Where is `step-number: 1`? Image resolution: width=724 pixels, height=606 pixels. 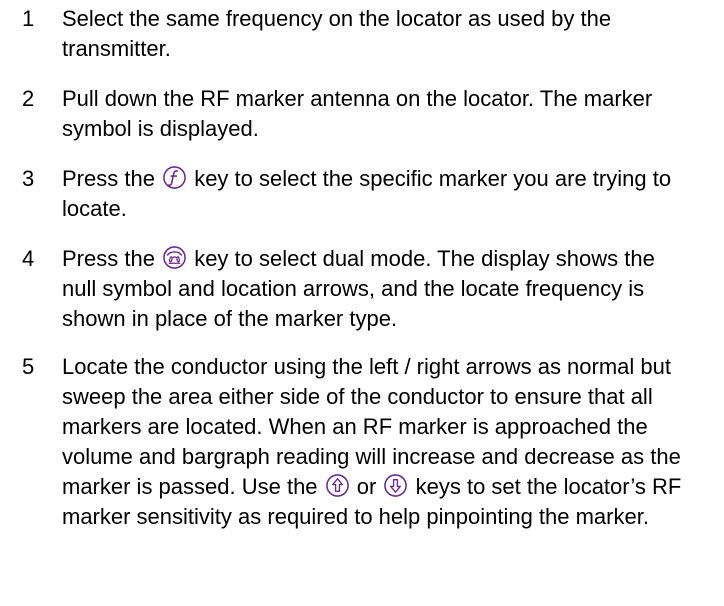 step-number: 1 is located at coordinates (28, 18).